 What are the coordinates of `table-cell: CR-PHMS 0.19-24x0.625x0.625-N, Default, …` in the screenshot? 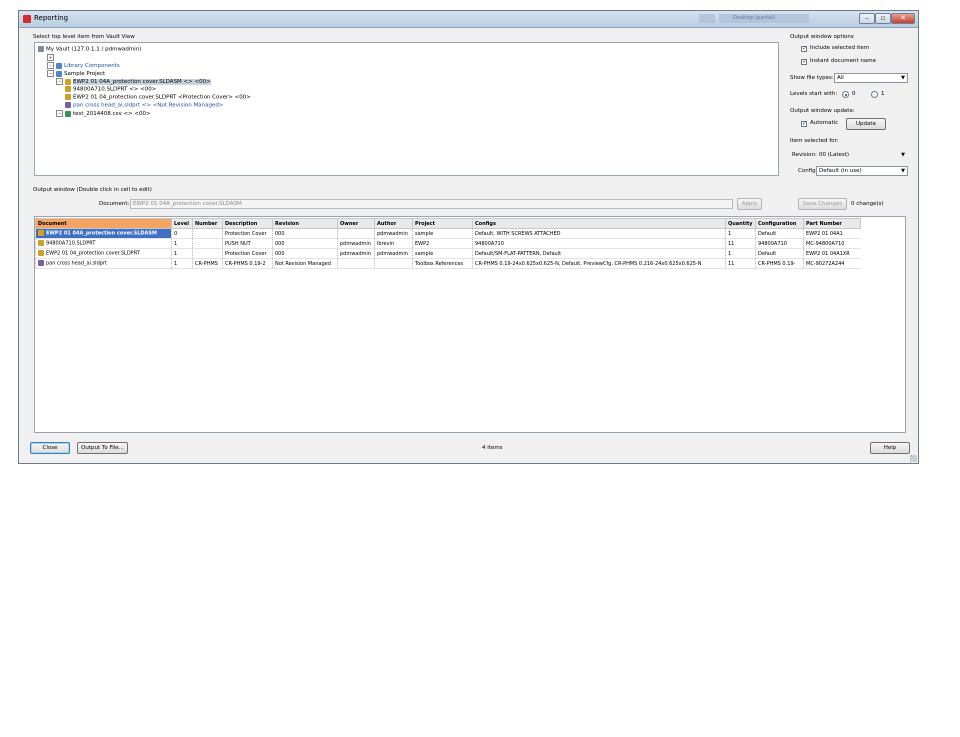 It's located at (599, 263).